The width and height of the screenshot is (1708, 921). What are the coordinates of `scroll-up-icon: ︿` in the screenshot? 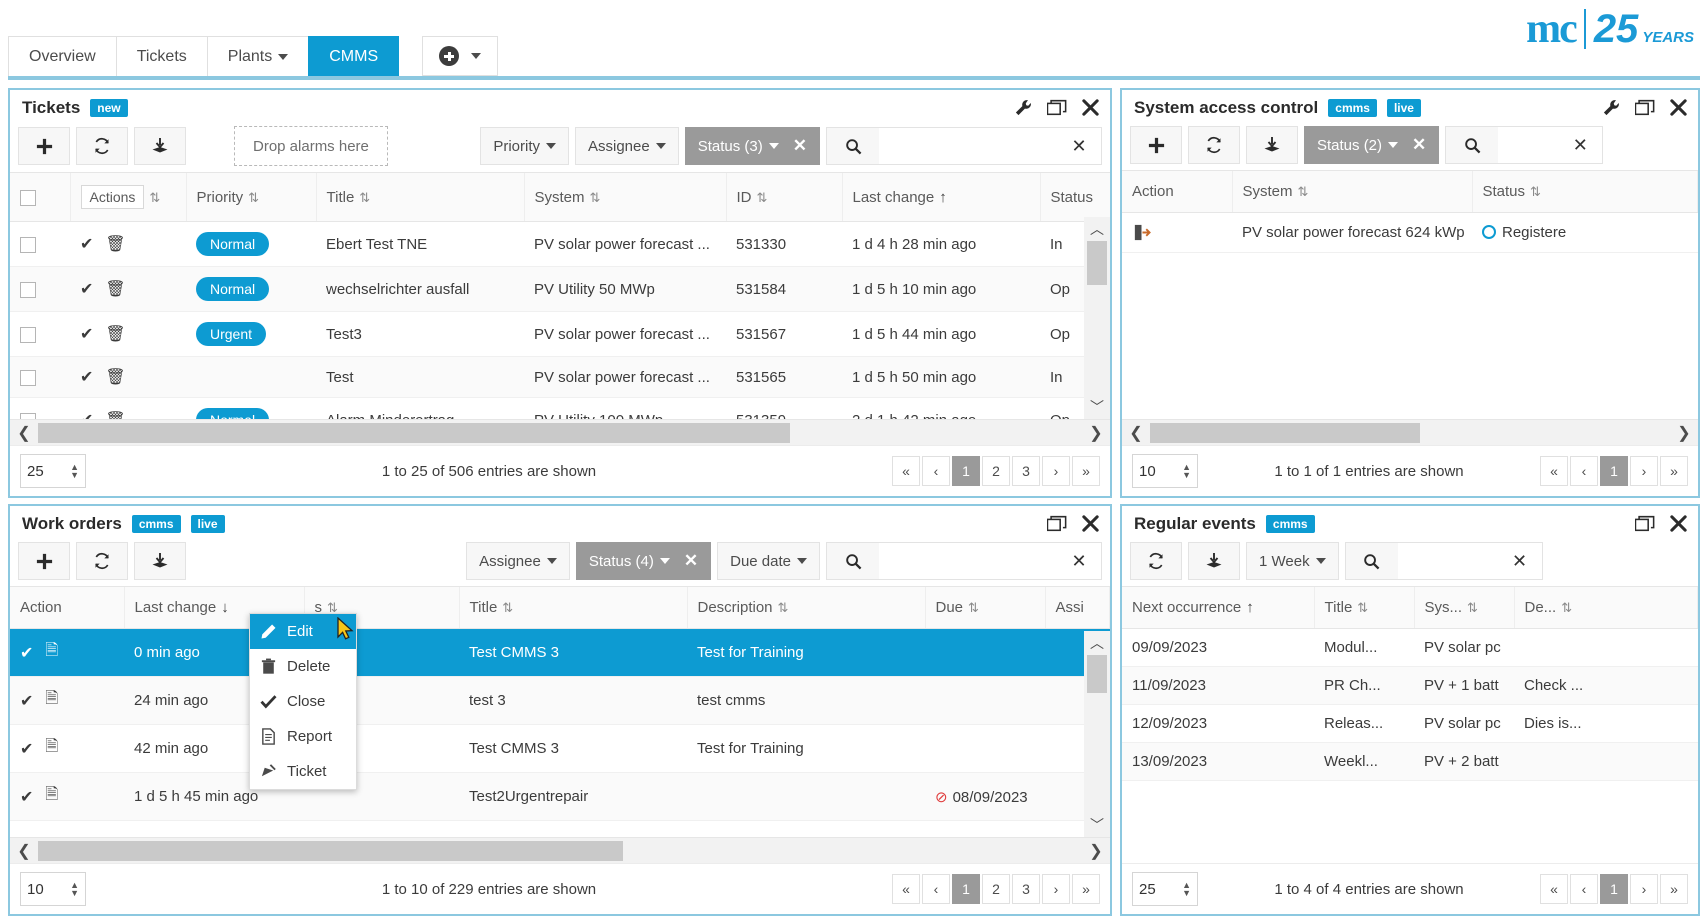 It's located at (1097, 643).